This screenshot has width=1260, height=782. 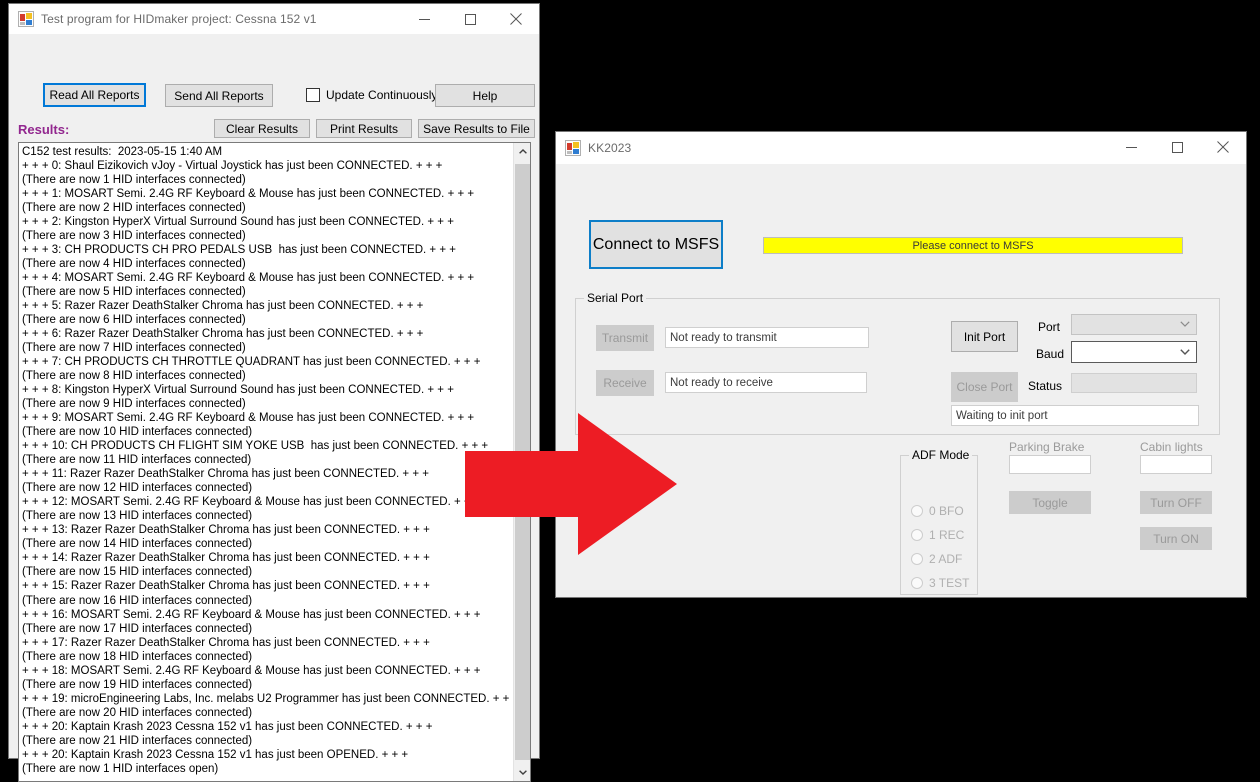 I want to click on results-scrollbar, so click(x=521, y=462).